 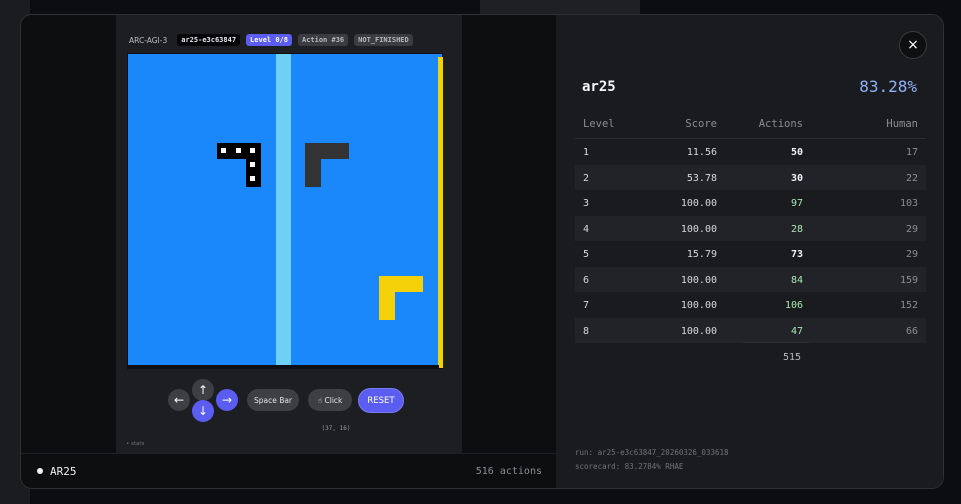 What do you see at coordinates (135, 444) in the screenshot?
I see `stats-link: • stats` at bounding box center [135, 444].